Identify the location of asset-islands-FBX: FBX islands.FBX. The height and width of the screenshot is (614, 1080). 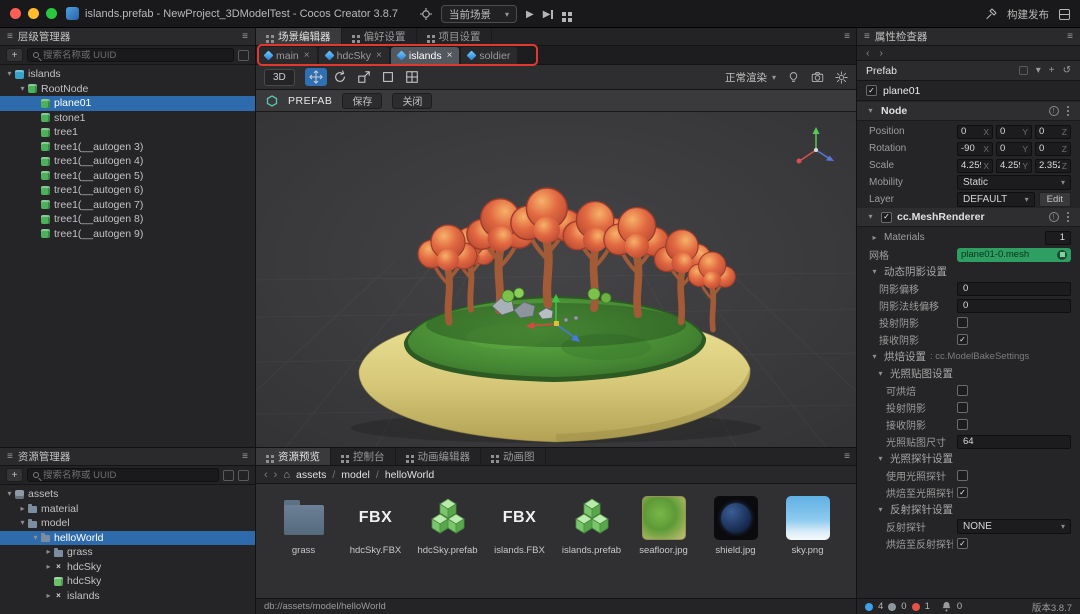
(519, 545).